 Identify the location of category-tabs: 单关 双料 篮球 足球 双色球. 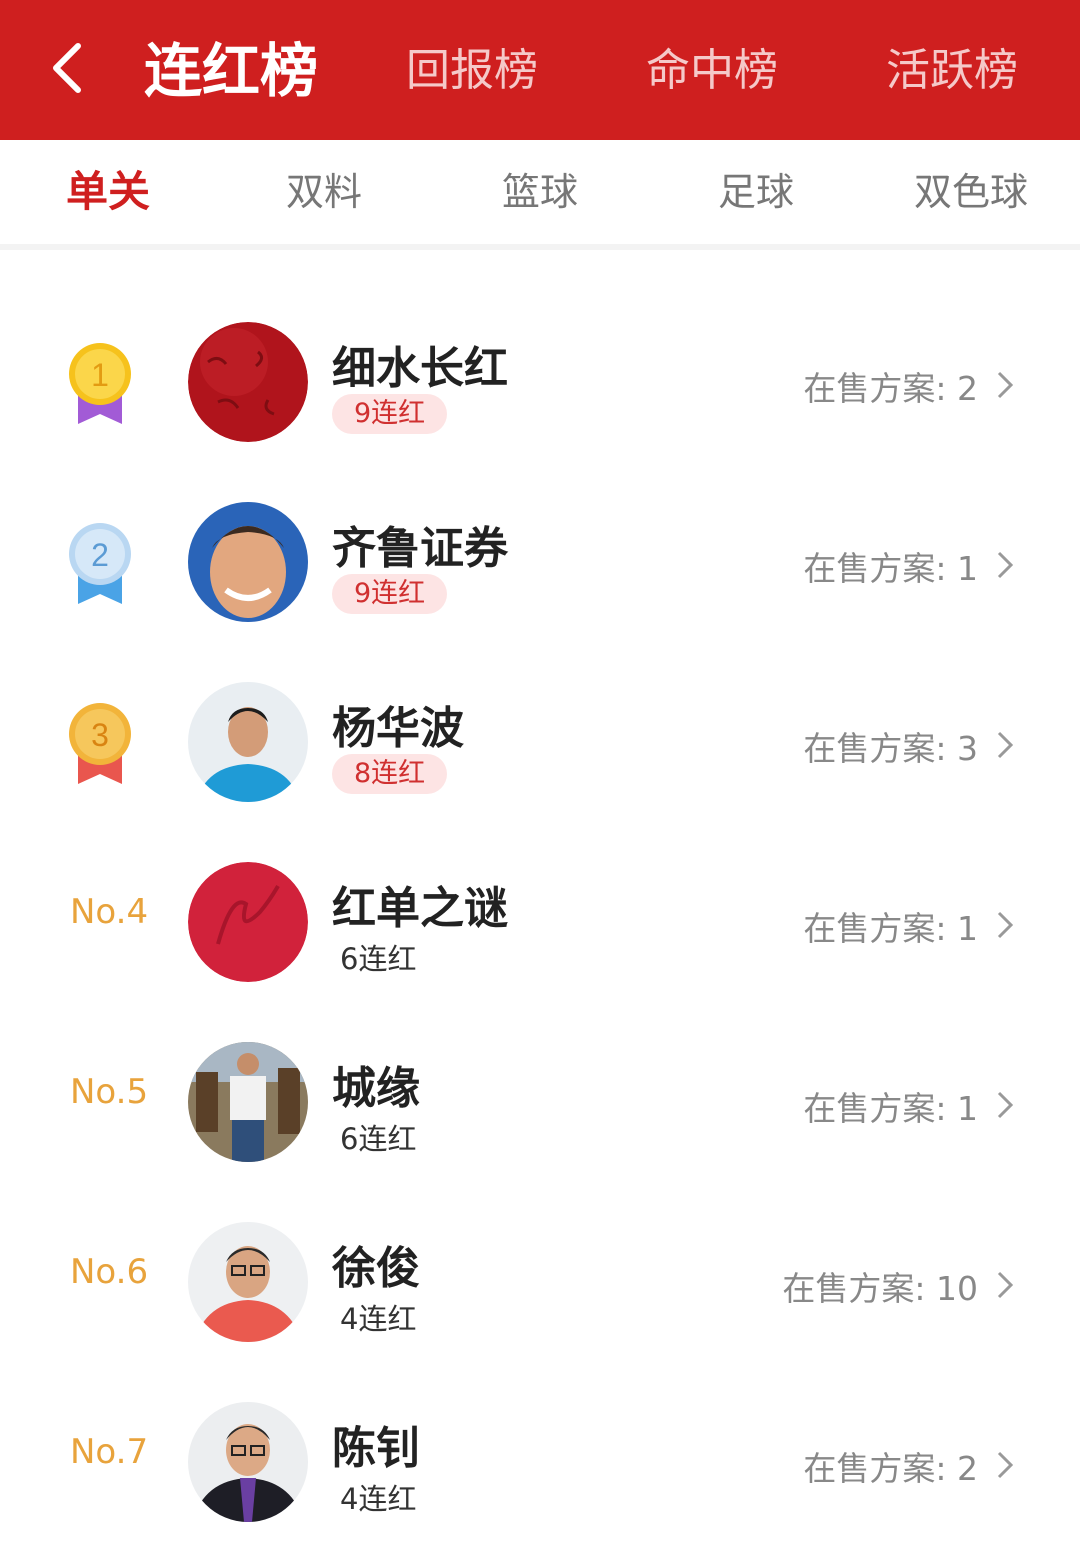
(540, 195).